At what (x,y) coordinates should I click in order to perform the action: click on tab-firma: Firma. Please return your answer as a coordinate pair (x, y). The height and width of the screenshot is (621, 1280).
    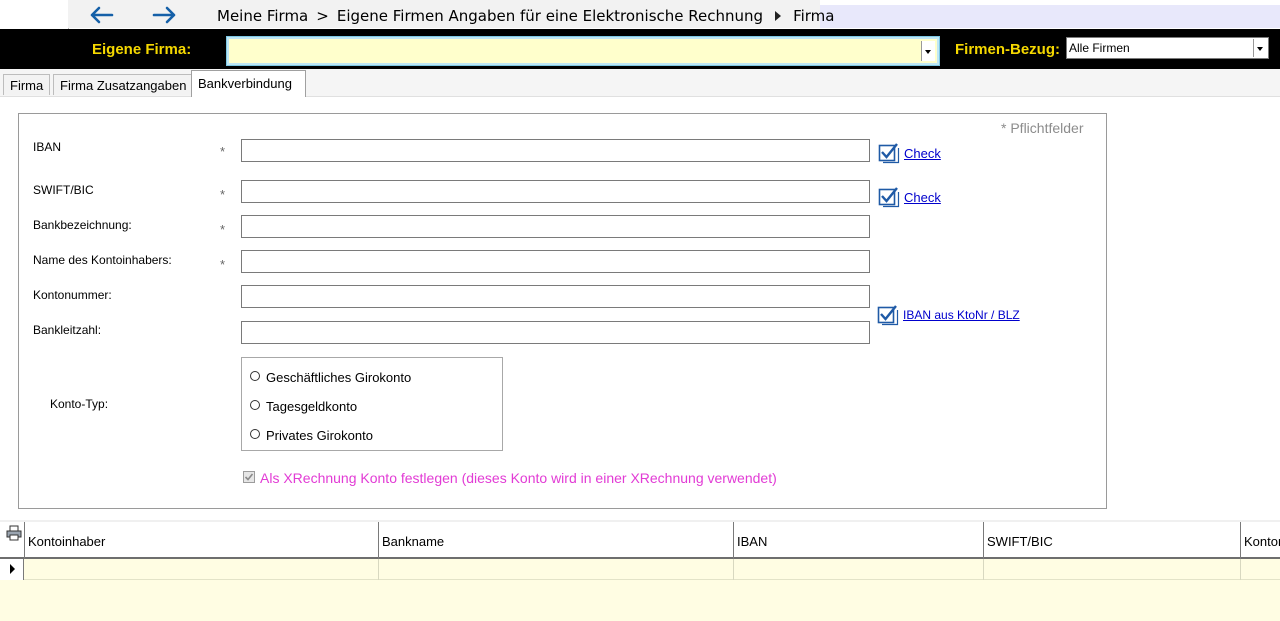
    Looking at the image, I should click on (27, 84).